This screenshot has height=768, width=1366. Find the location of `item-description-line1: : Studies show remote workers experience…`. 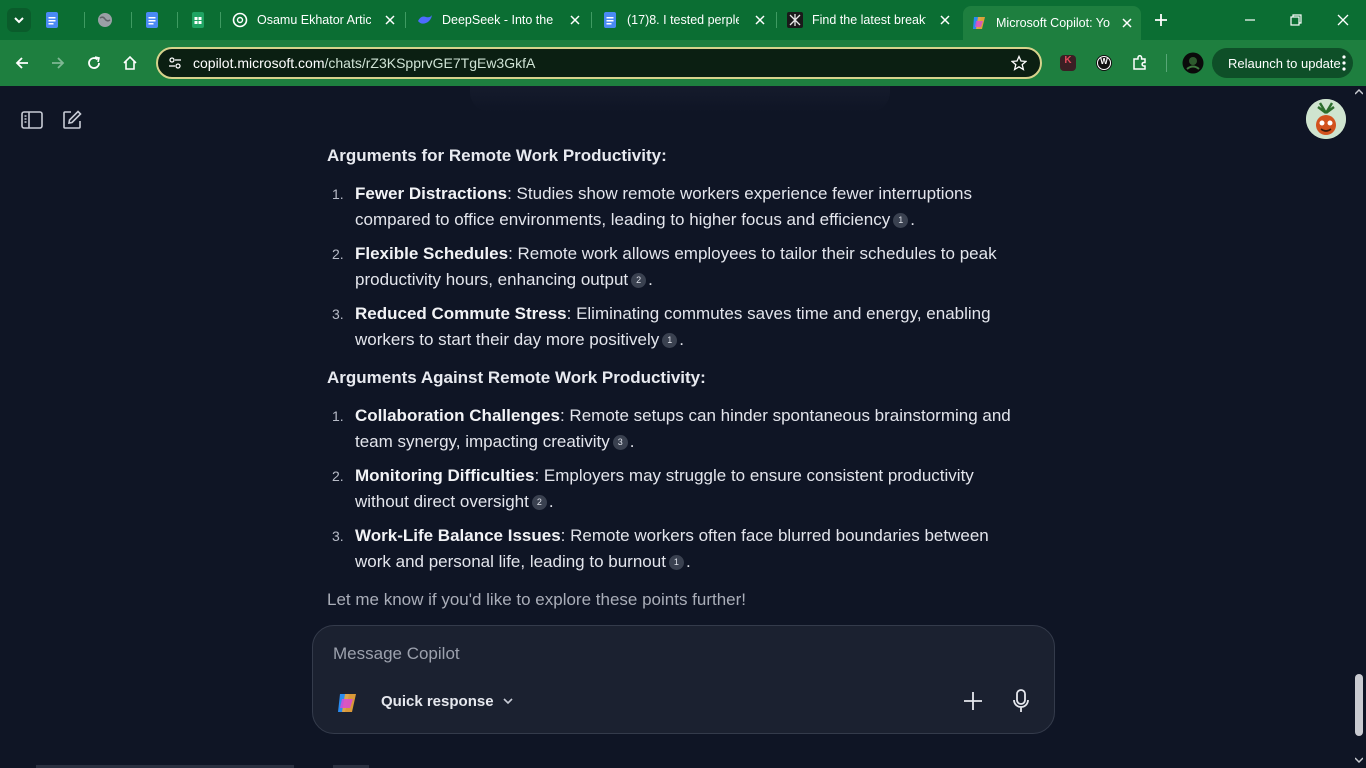

item-description-line1: : Studies show remote workers experience… is located at coordinates (739, 193).